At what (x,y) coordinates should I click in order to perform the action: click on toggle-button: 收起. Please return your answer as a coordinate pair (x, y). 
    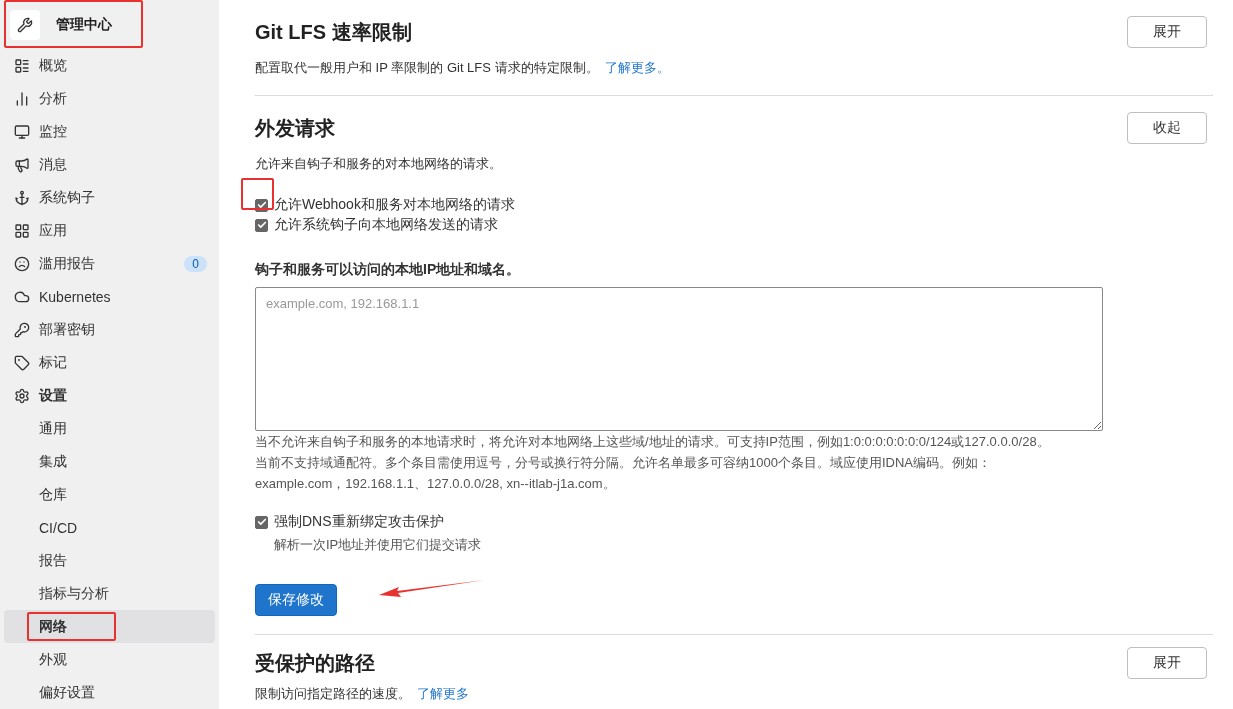
    Looking at the image, I should click on (1167, 128).